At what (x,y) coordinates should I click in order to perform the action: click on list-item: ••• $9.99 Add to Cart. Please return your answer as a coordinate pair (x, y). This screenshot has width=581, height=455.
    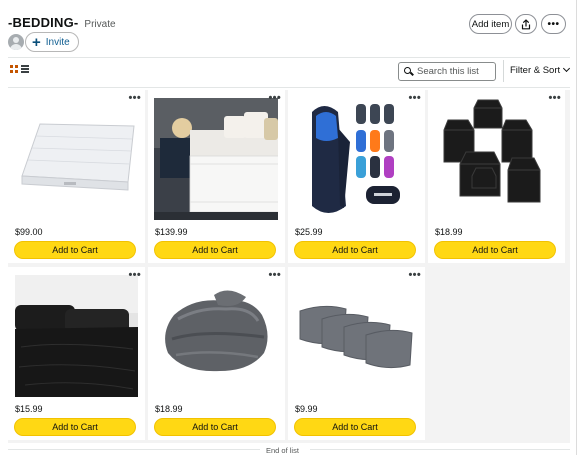
    Looking at the image, I should click on (356, 353).